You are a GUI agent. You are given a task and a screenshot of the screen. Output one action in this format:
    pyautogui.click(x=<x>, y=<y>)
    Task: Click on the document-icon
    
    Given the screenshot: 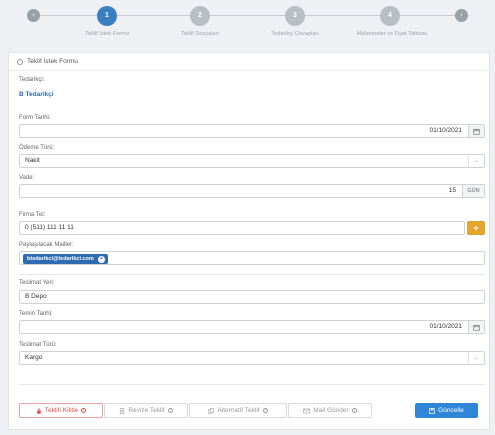 What is the action you would take?
    pyautogui.click(x=122, y=410)
    